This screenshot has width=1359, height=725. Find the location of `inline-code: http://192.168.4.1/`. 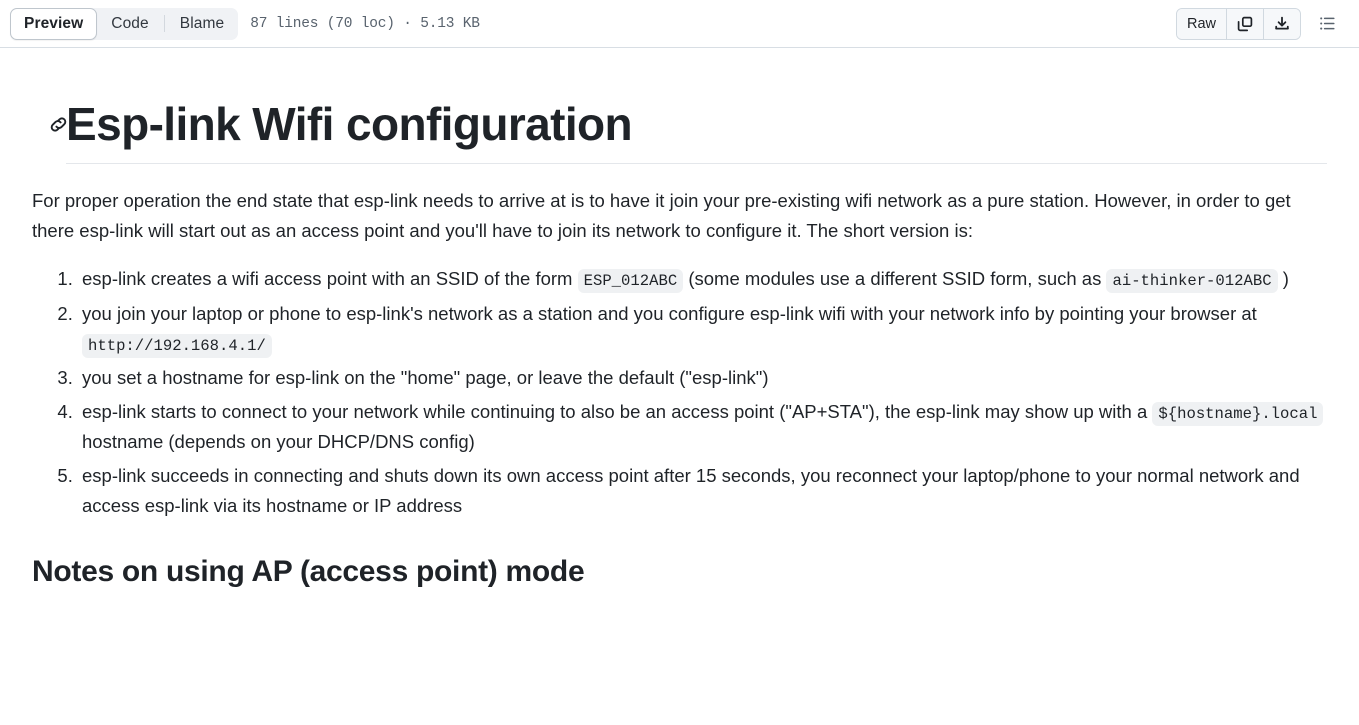

inline-code: http://192.168.4.1/ is located at coordinates (177, 345).